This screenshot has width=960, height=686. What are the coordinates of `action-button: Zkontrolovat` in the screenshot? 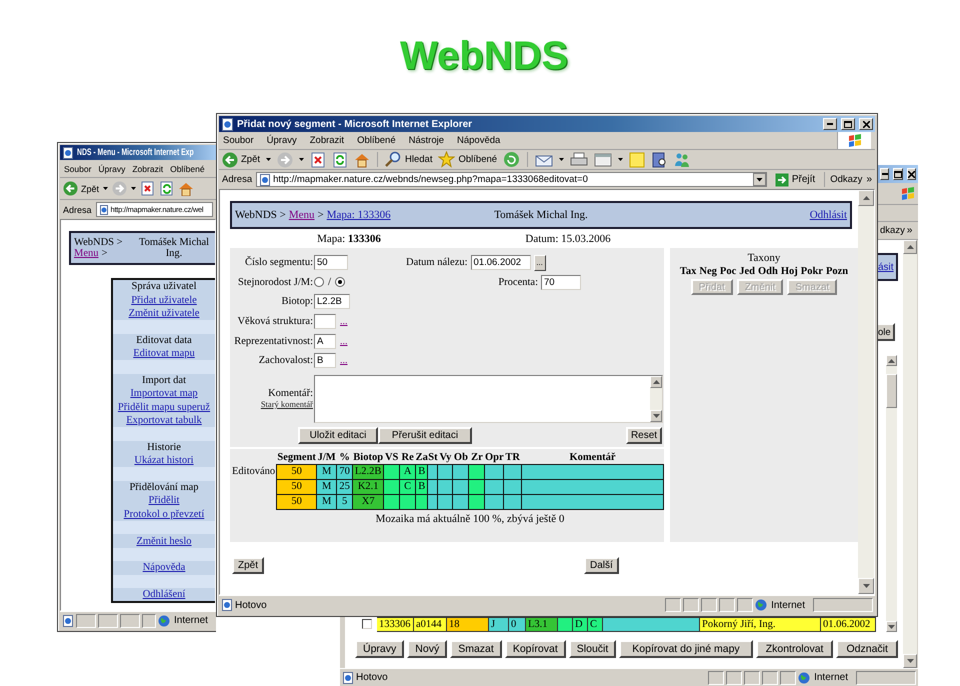 It's located at (795, 649).